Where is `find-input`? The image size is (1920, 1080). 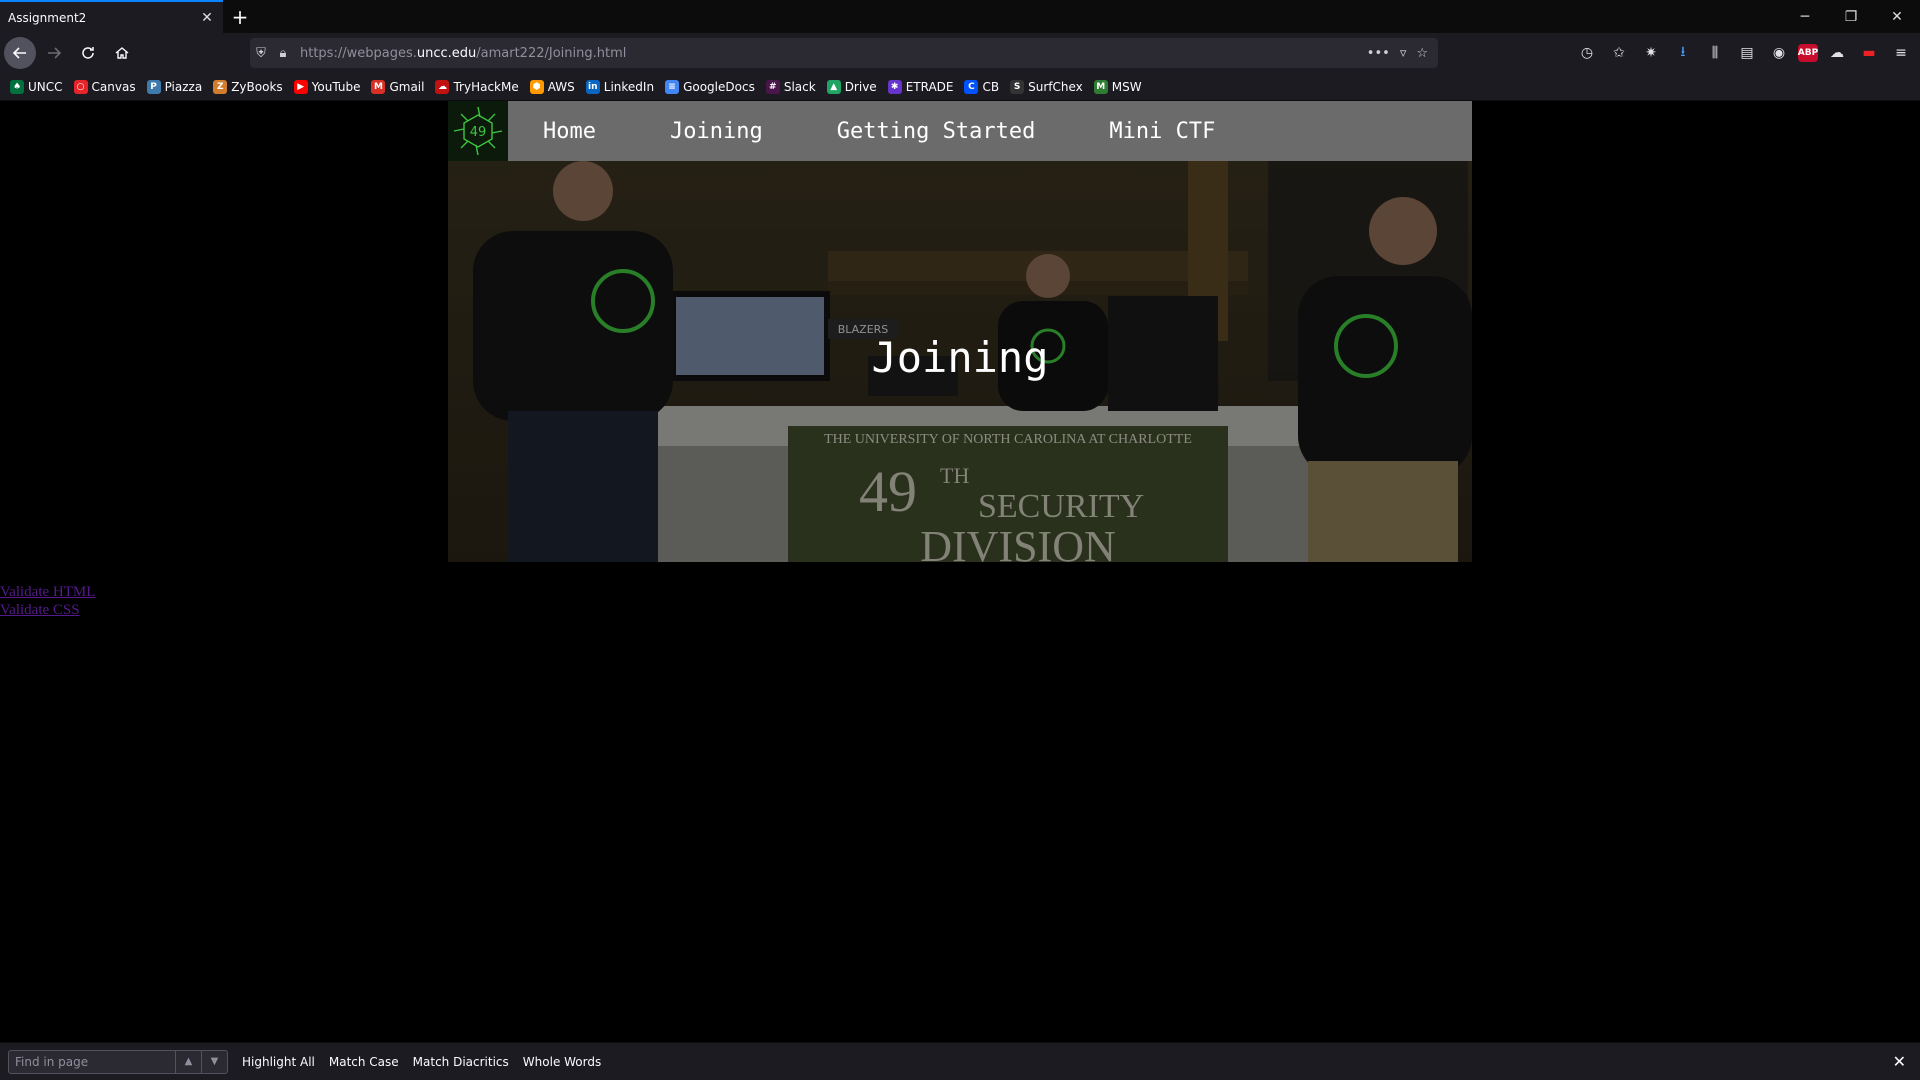 find-input is located at coordinates (92, 1061).